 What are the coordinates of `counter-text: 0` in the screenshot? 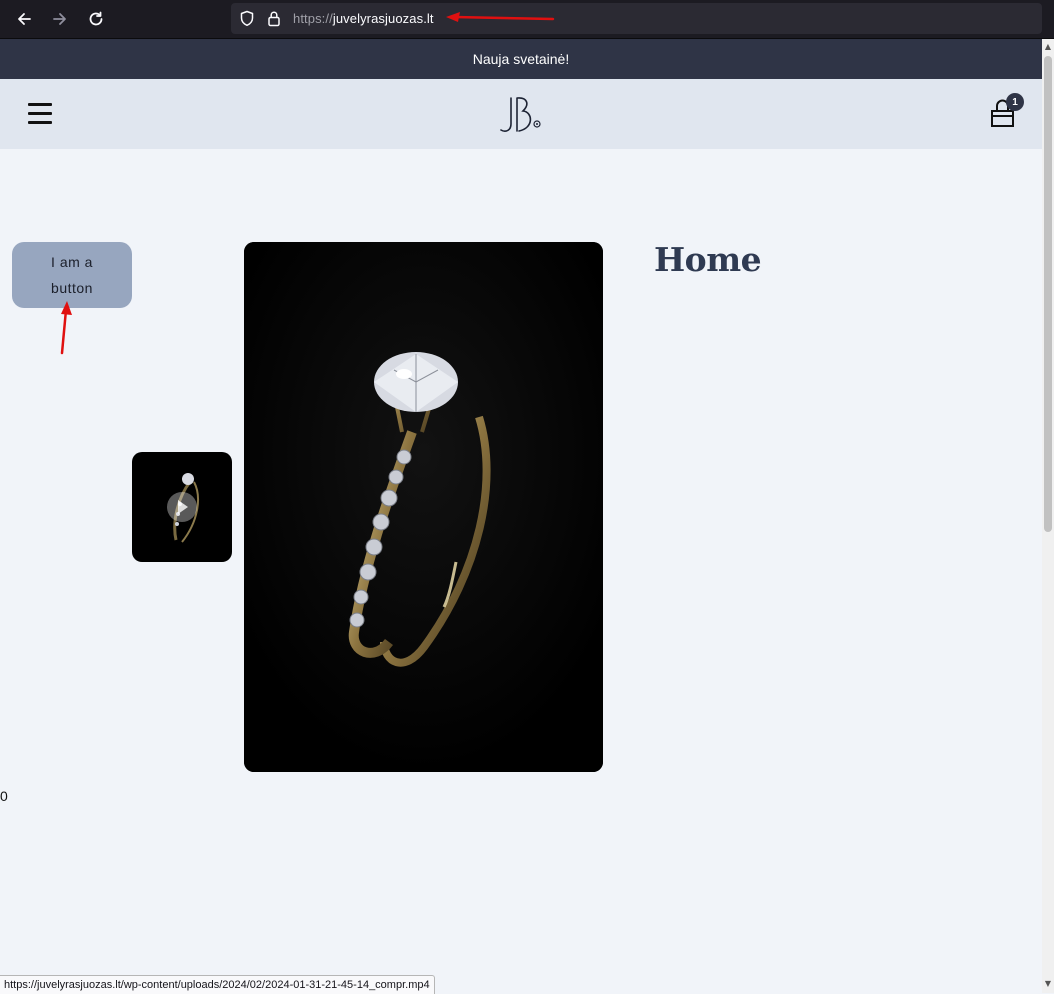 It's located at (4, 796).